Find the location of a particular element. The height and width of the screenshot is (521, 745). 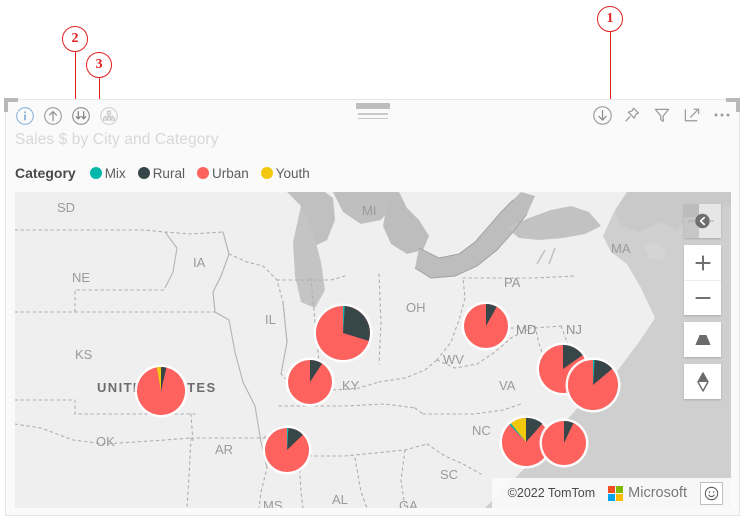

legend-swatch-urban is located at coordinates (202, 173).